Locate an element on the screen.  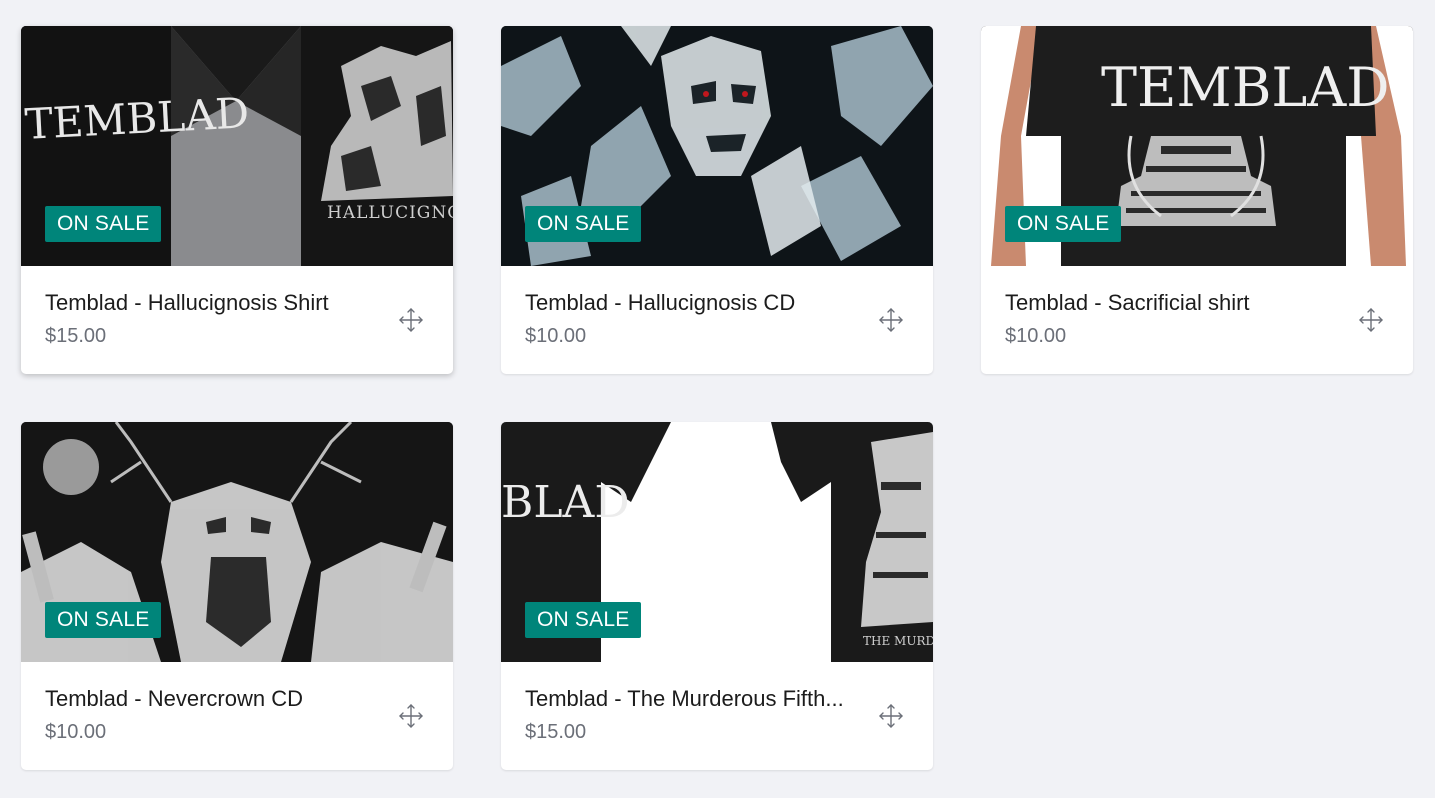
product-title: Temblad - Hallucignosis Shirt is located at coordinates (210, 303).